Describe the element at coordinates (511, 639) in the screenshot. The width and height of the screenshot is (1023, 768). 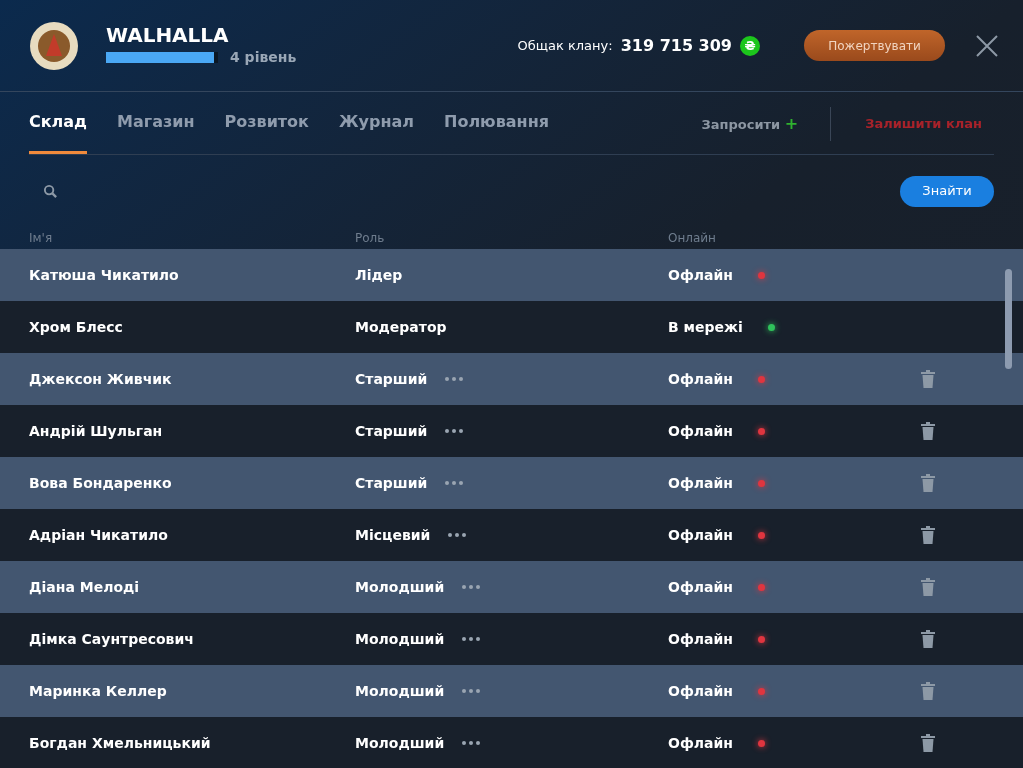
I see `member-row: Дімка Саунтресович Молодший Офлайн` at that location.